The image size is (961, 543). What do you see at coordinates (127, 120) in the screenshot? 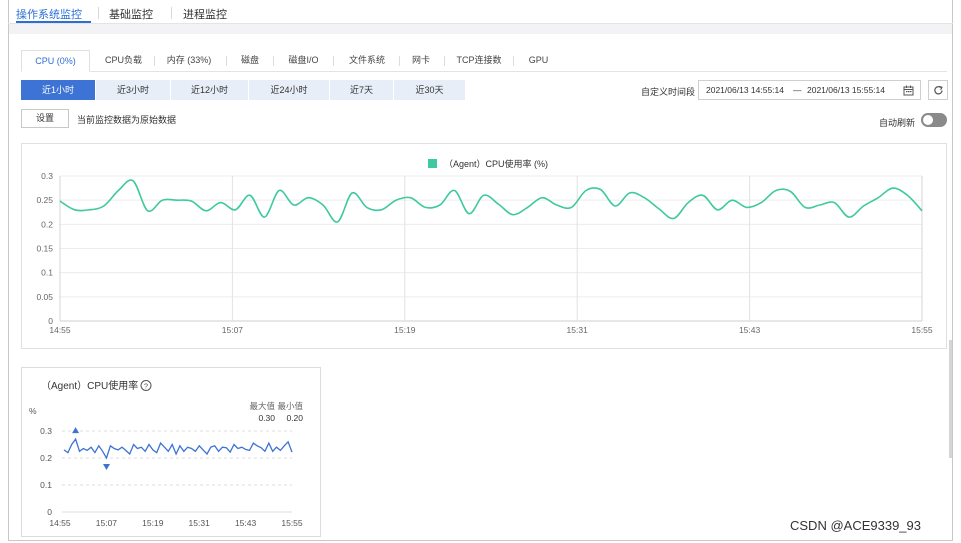
I see `data-note: 当前监控数据为原始数据` at bounding box center [127, 120].